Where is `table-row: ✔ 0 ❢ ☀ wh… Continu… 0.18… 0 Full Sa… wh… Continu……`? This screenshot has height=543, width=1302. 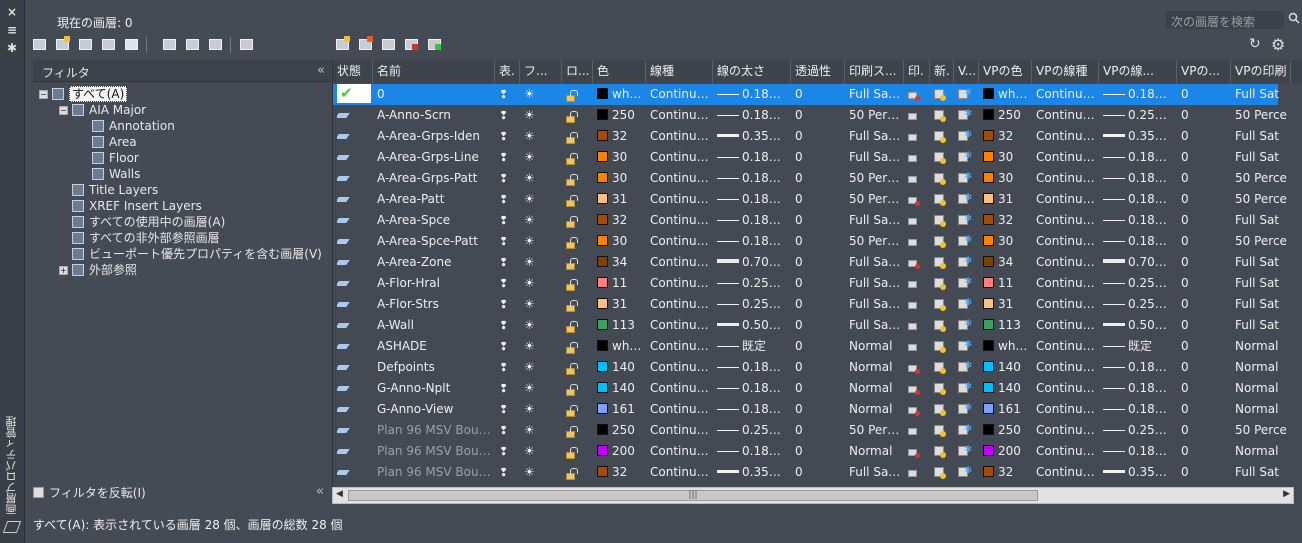 table-row: ✔ 0 ❢ ☀ wh… Continu… 0.18… 0 Full Sa… wh… Continu…… is located at coordinates (806, 94).